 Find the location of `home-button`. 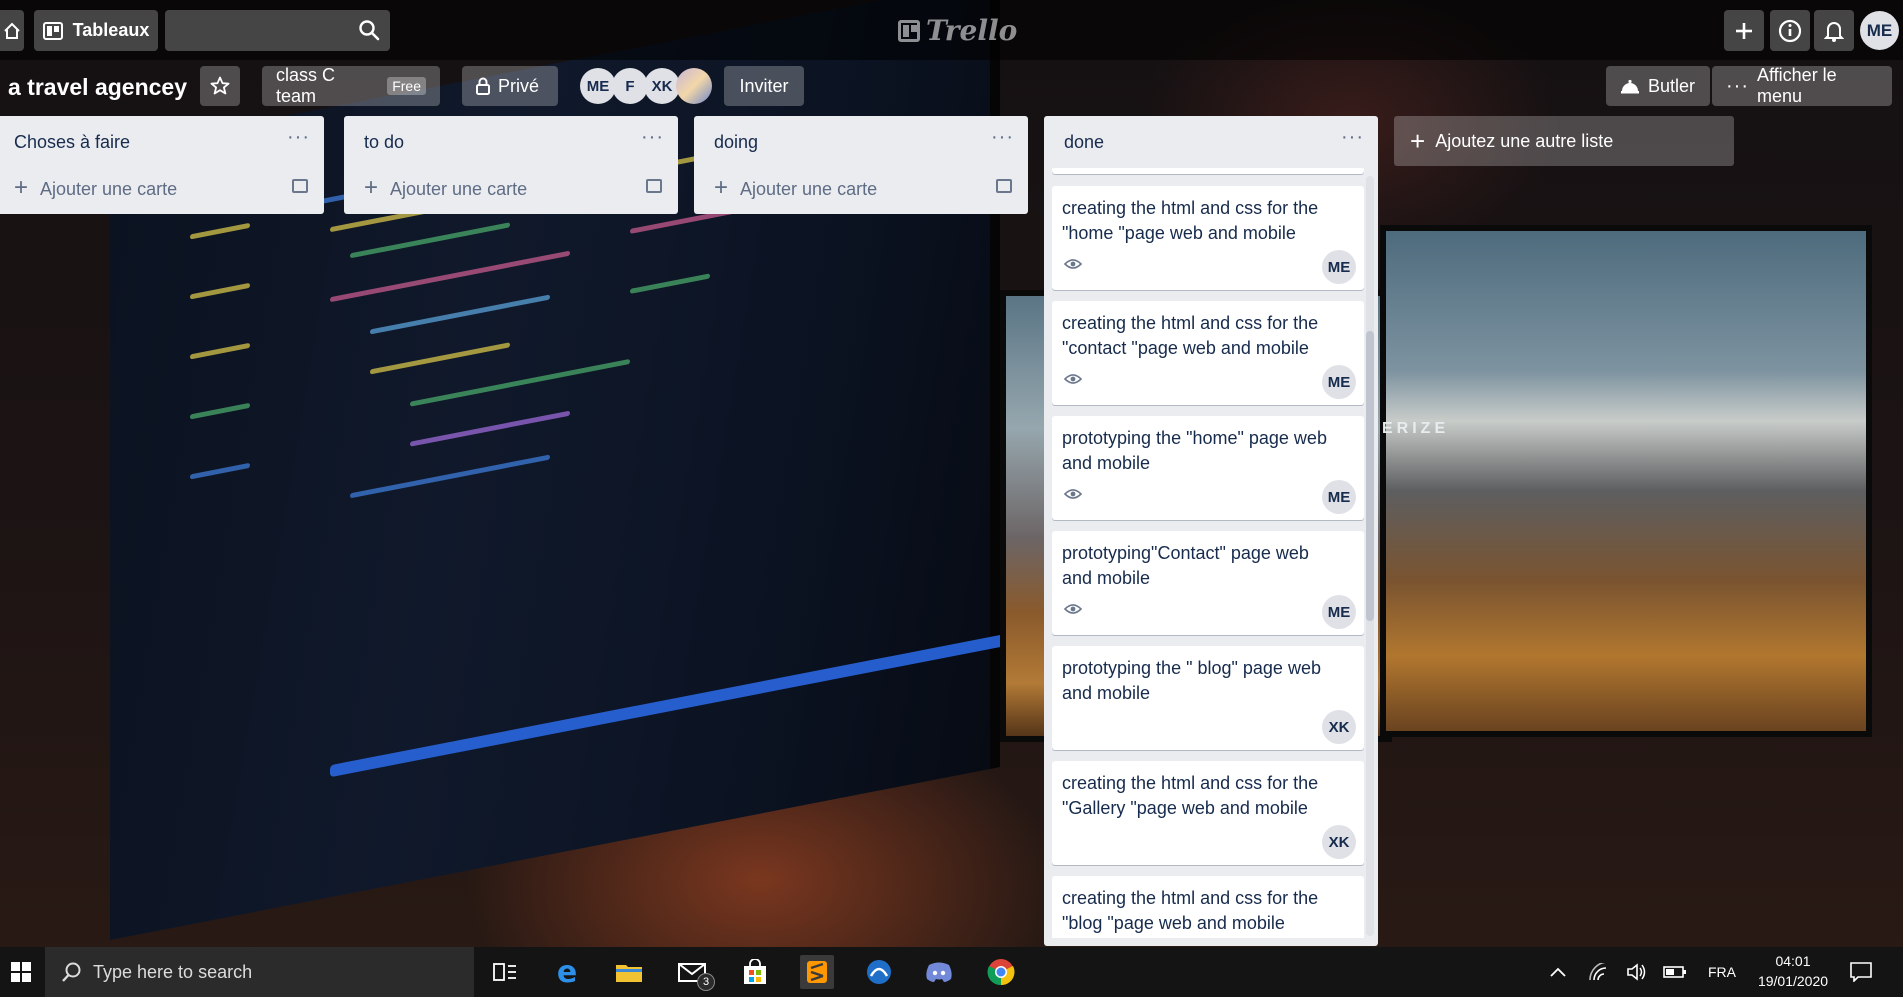

home-button is located at coordinates (12, 30).